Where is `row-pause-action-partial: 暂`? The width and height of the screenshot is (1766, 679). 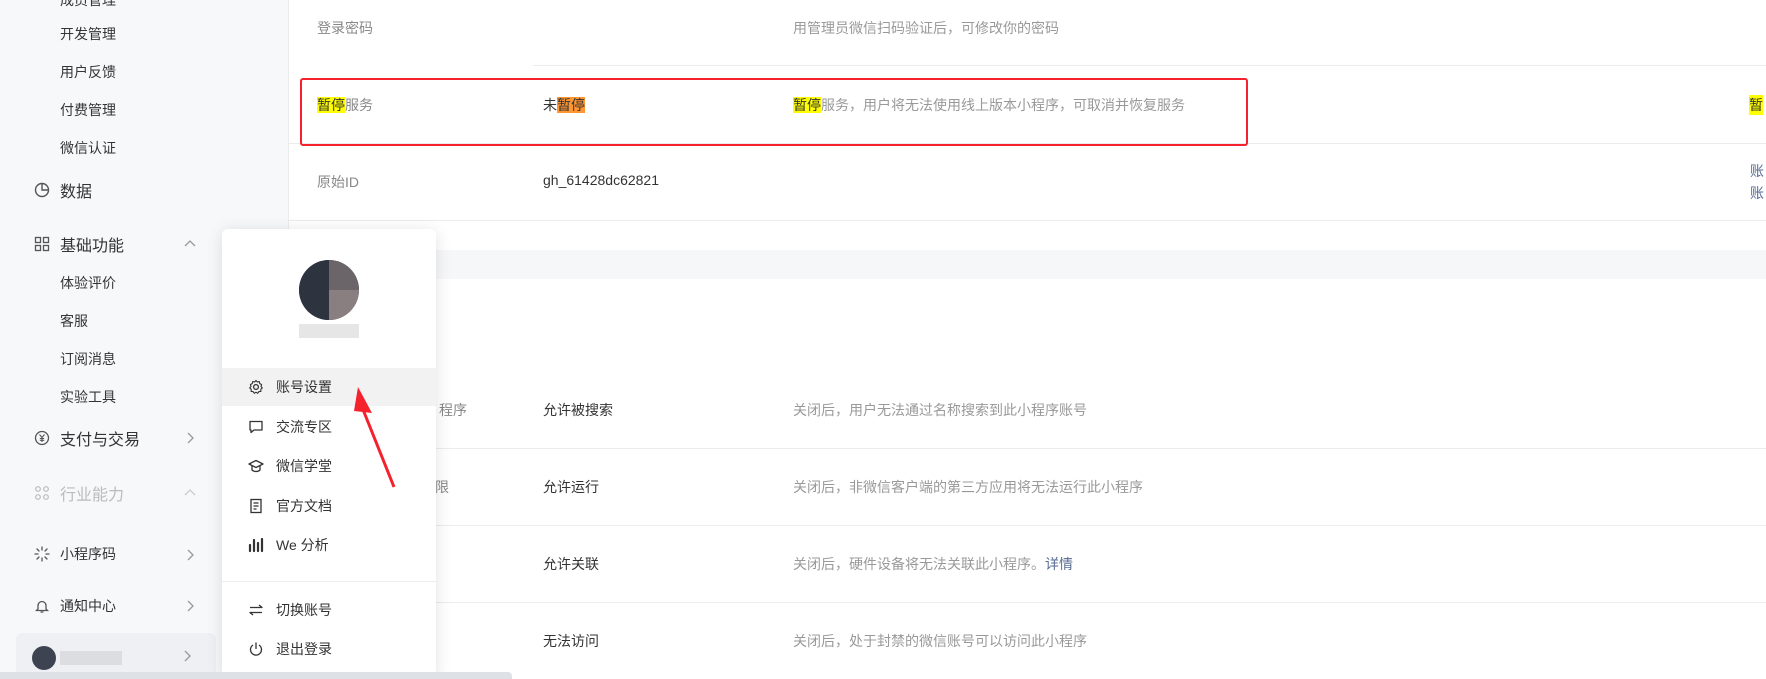 row-pause-action-partial: 暂 is located at coordinates (1756, 105).